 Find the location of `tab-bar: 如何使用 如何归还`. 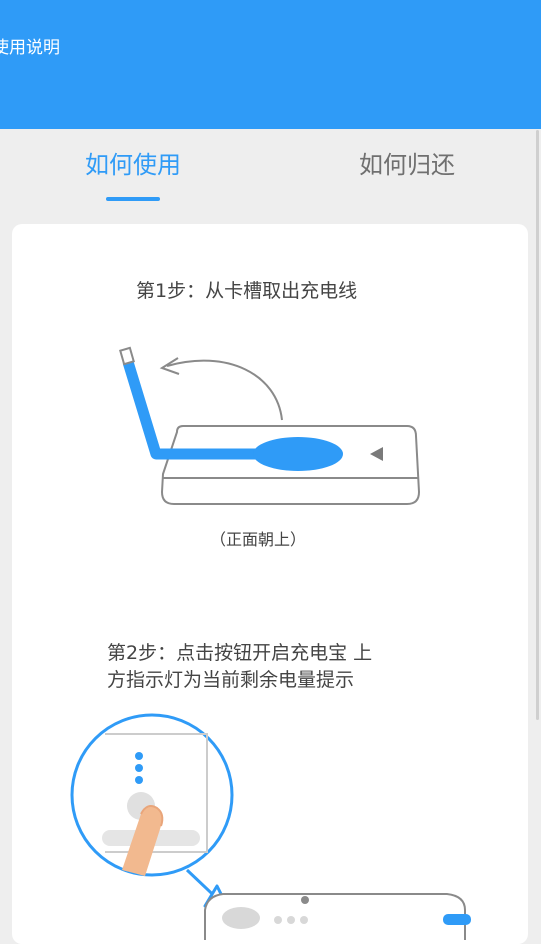

tab-bar: 如何使用 如何归还 is located at coordinates (270, 175).